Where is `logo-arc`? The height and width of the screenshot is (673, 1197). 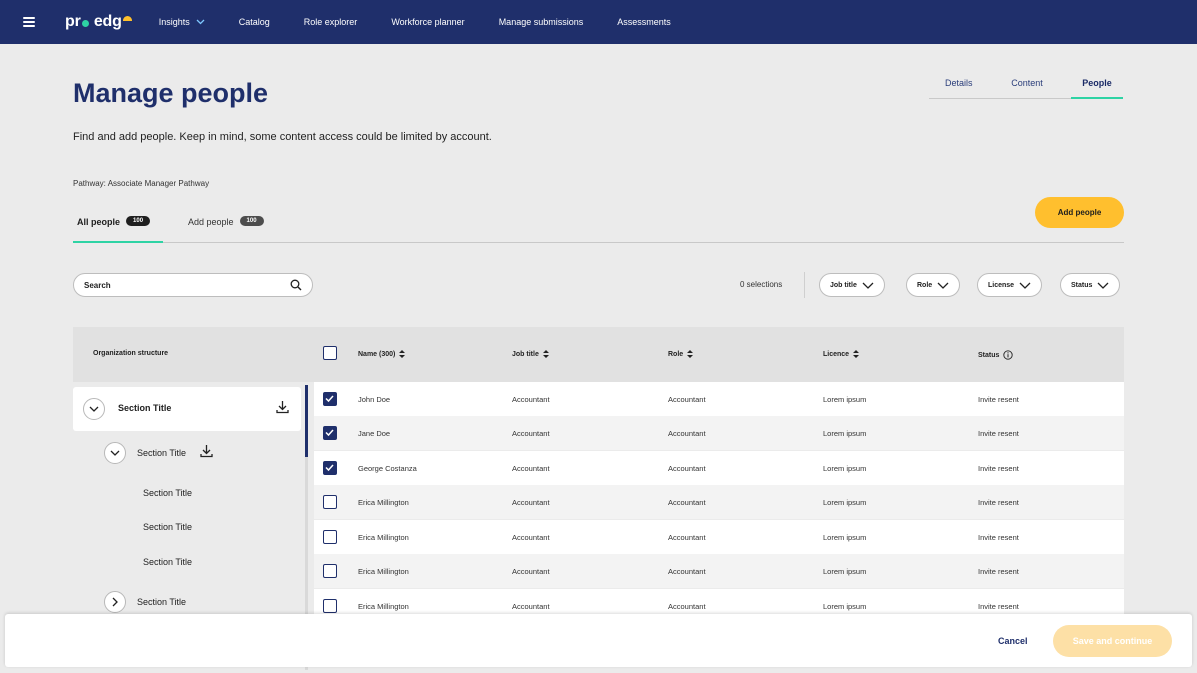 logo-arc is located at coordinates (127, 18).